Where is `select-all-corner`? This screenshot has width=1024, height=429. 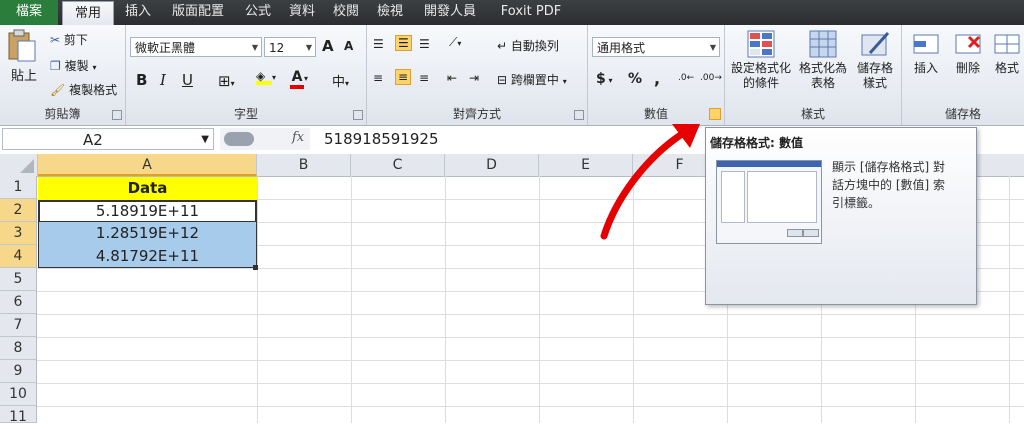
select-all-corner is located at coordinates (19, 165).